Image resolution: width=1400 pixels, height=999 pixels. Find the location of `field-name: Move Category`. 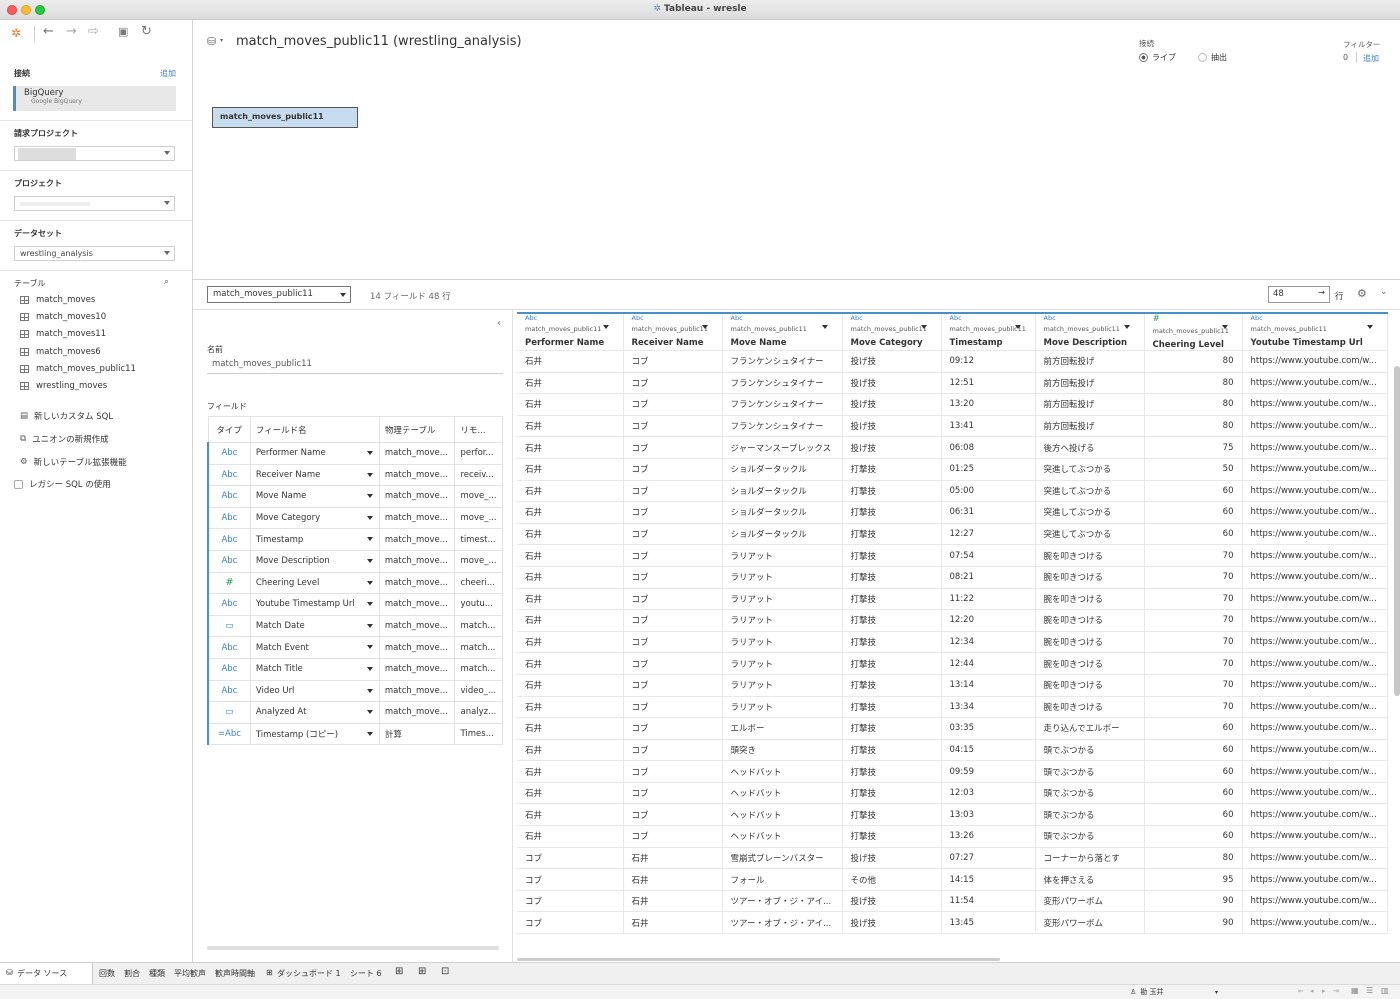

field-name: Move Category is located at coordinates (314, 518).